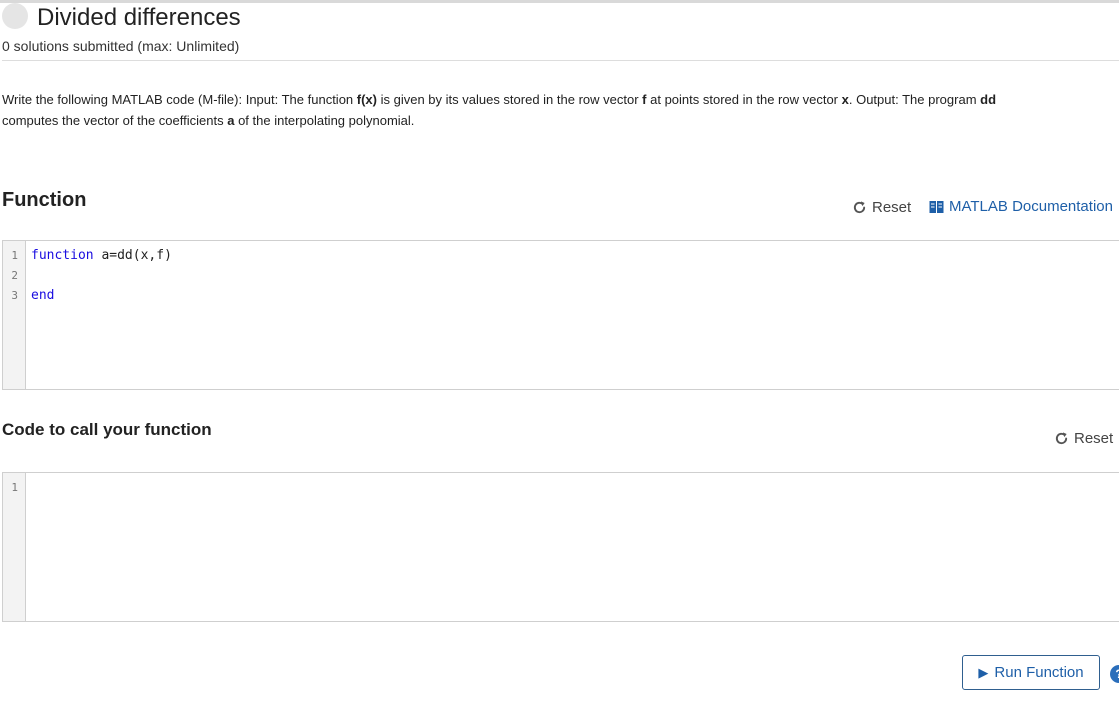 The width and height of the screenshot is (1119, 705). Describe the element at coordinates (14, 315) in the screenshot. I see `line-gutter: 1 2 3` at that location.